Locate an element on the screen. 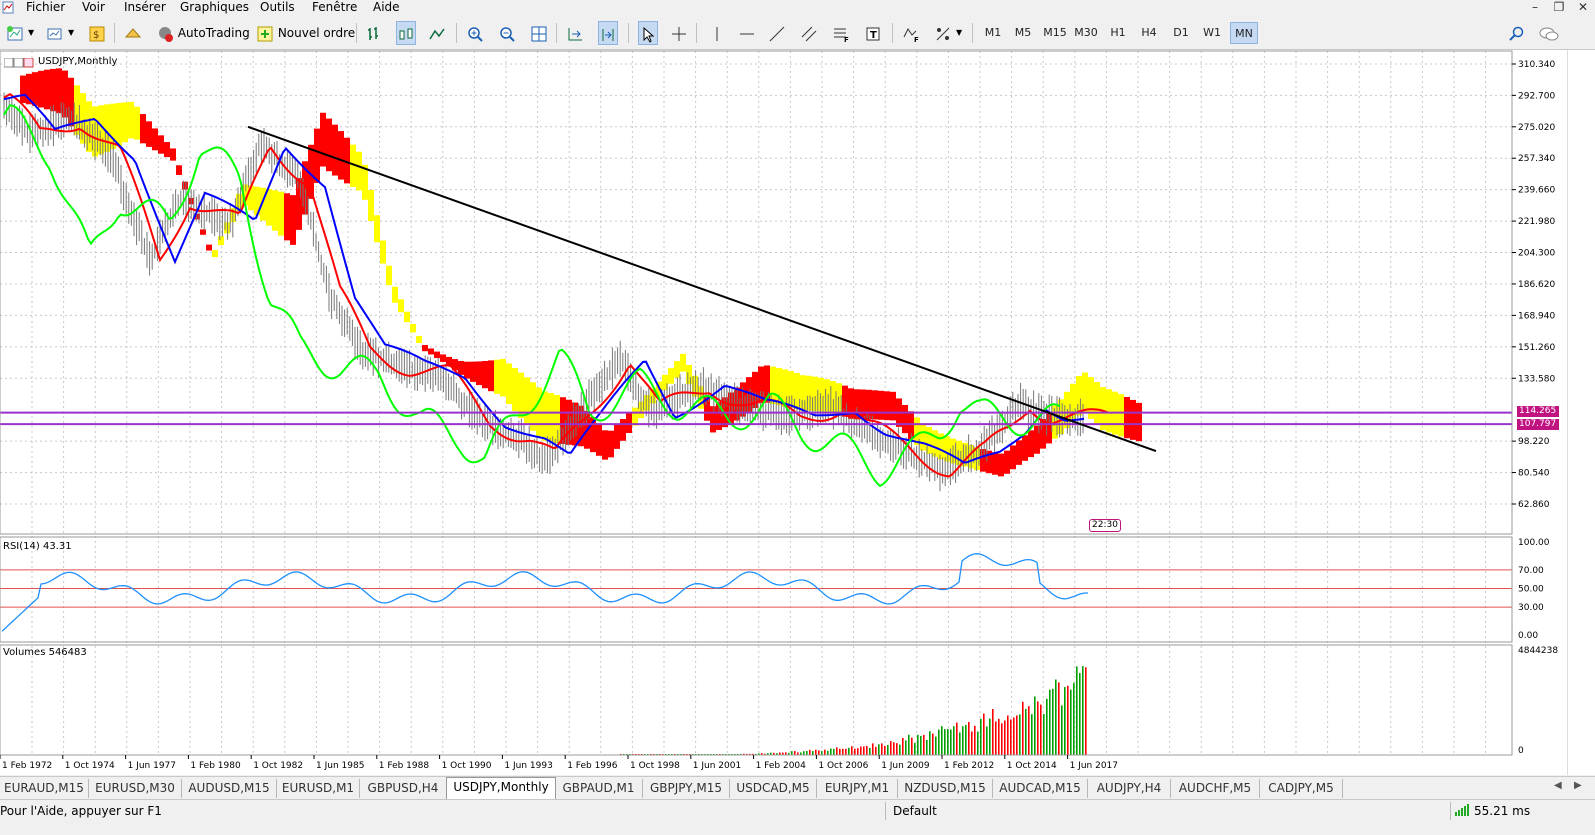 This screenshot has height=835, width=1595. new-chart-button is located at coordinates (15, 33).